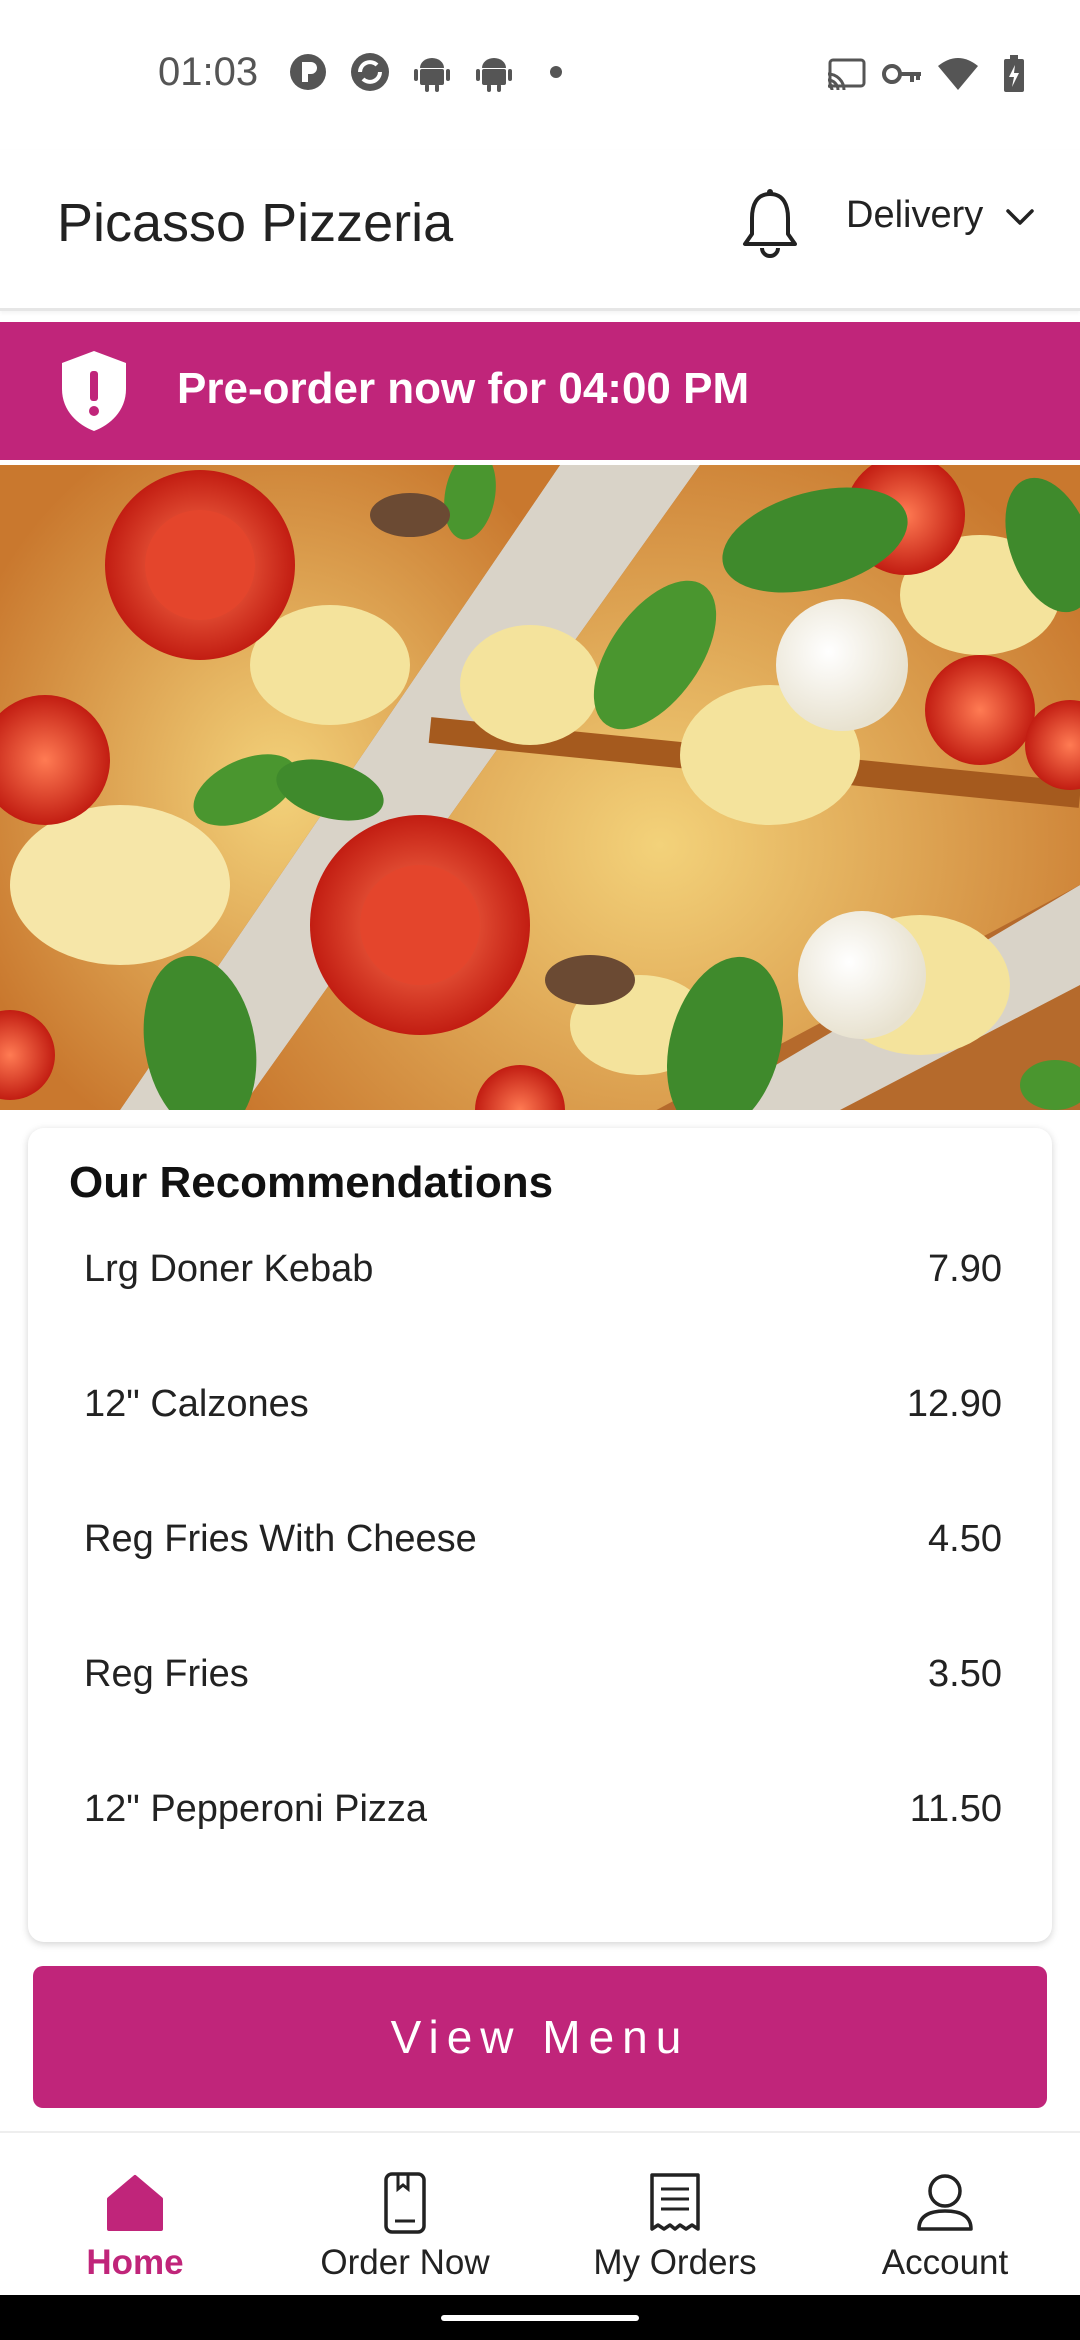 This screenshot has width=1080, height=2340. Describe the element at coordinates (945, 2203) in the screenshot. I see `user-icon` at that location.